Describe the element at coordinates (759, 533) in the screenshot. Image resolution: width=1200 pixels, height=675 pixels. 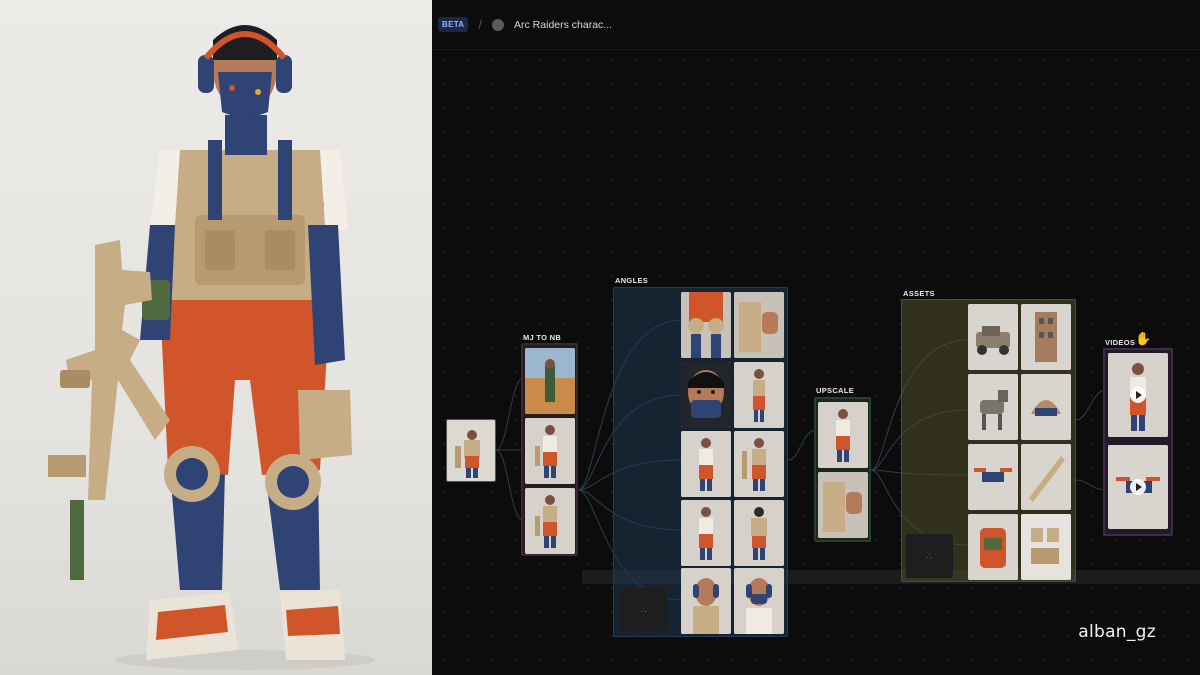
I see `thumb-angle-back` at that location.